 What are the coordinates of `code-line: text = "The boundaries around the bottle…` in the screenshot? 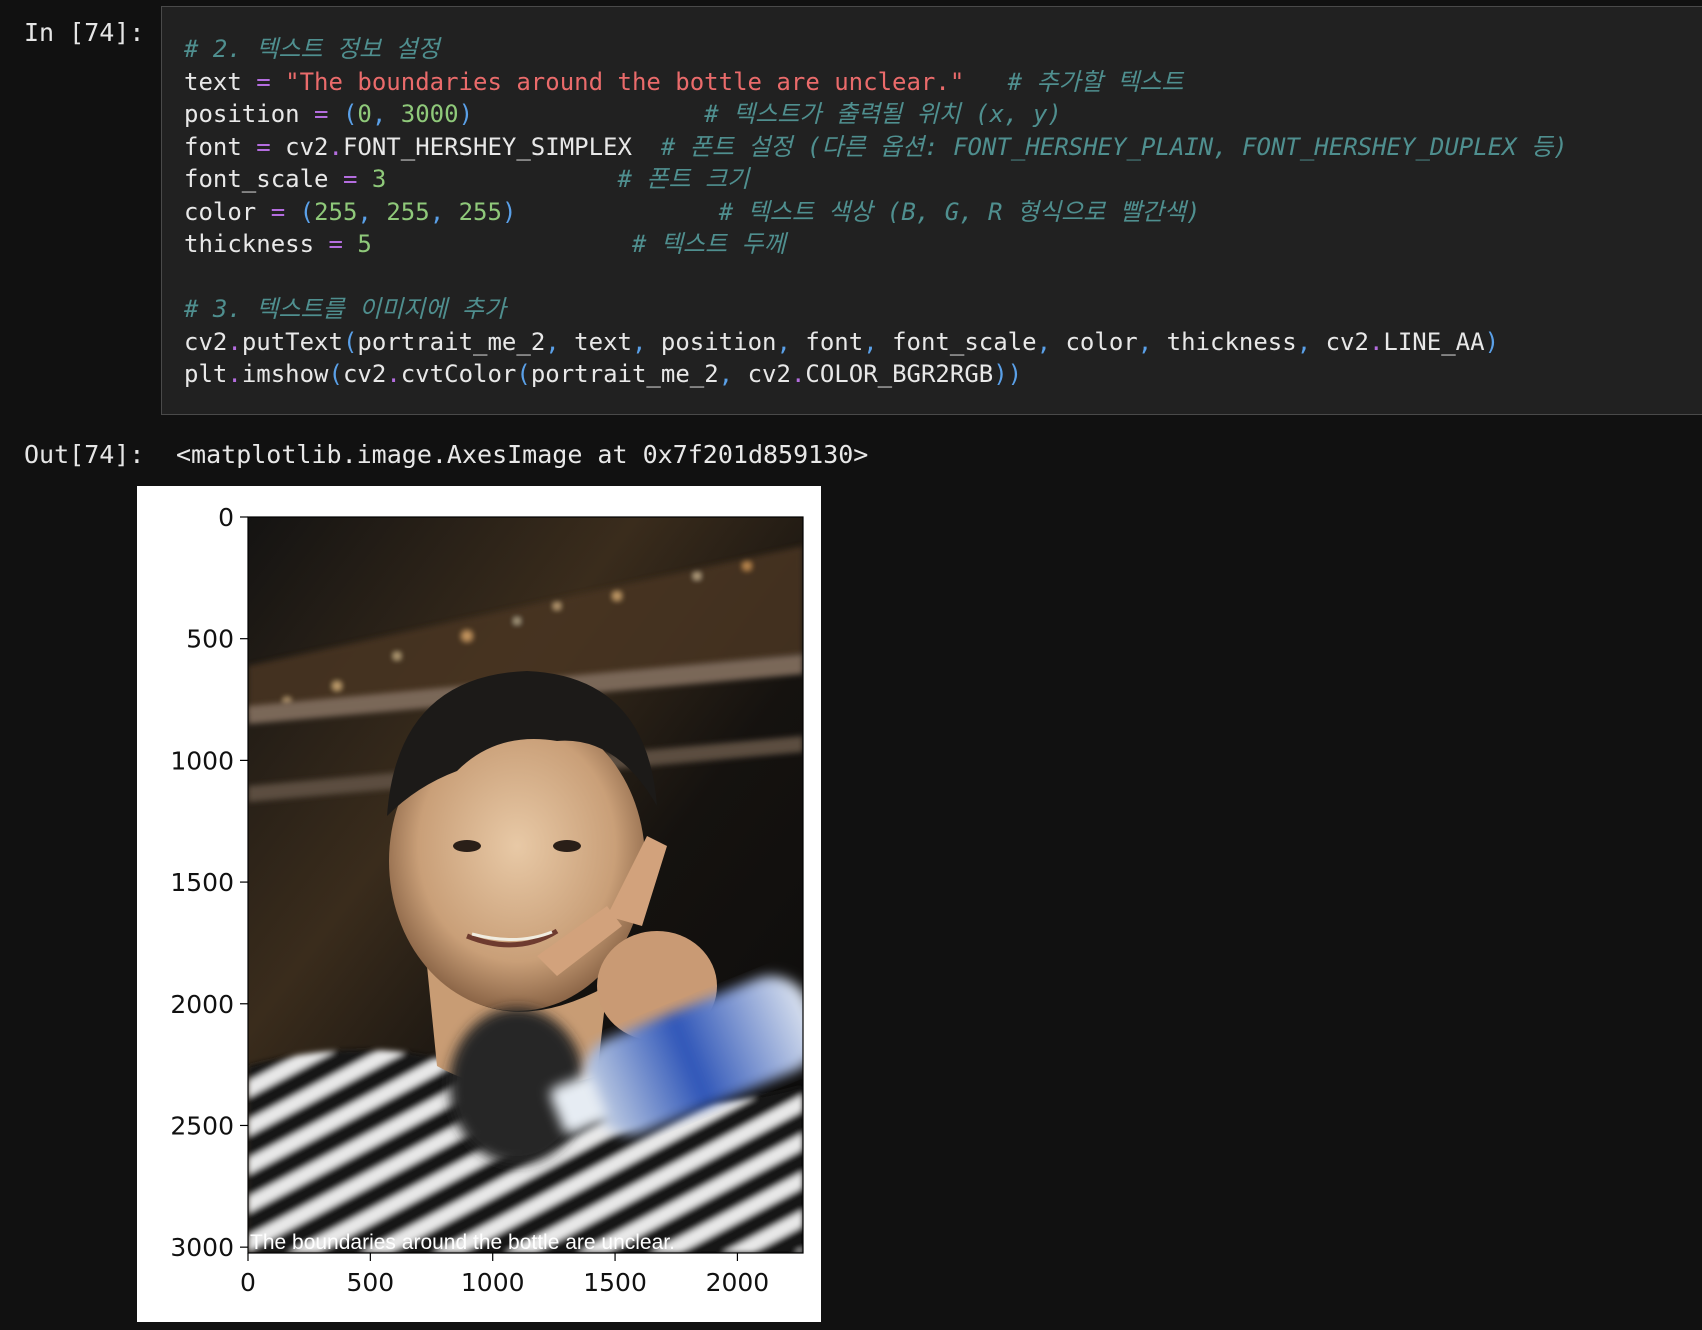 It's located at (876, 82).